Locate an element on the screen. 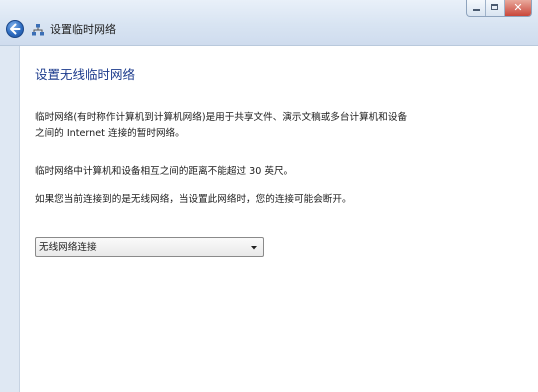 The height and width of the screenshot is (392, 538). maximize-icon is located at coordinates (494, 7).